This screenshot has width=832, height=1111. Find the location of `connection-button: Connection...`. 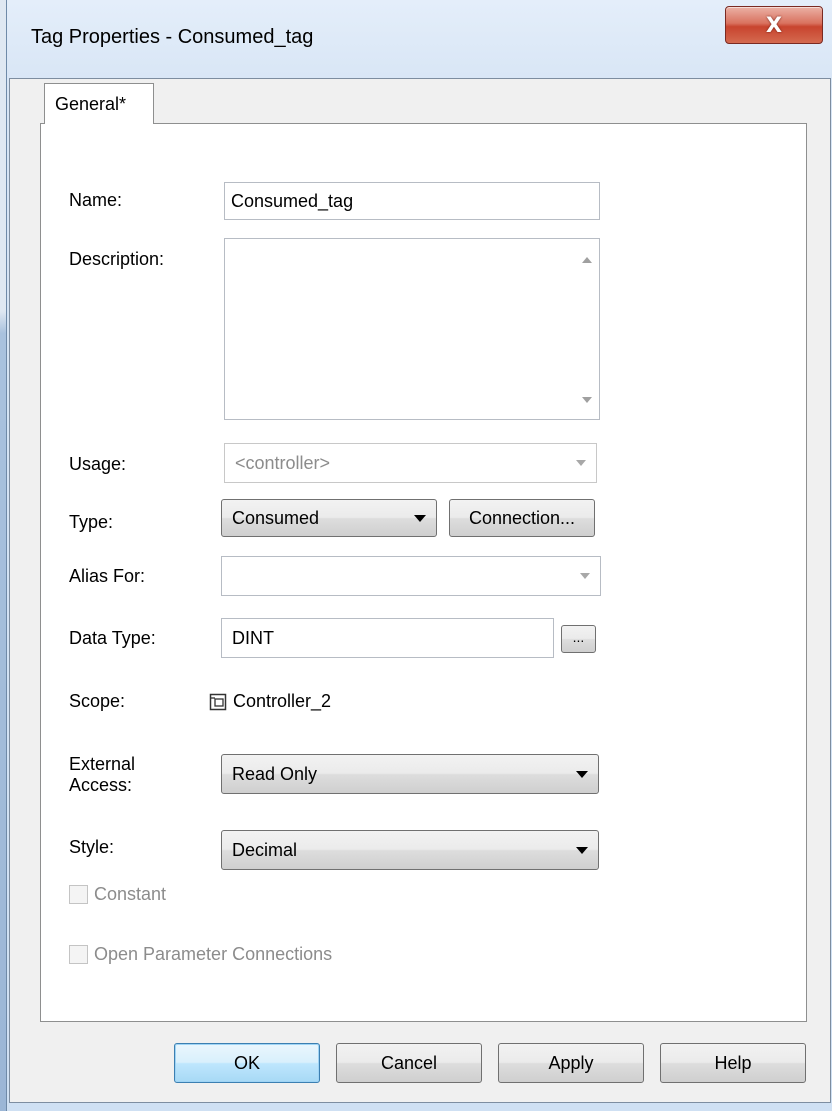

connection-button: Connection... is located at coordinates (522, 518).